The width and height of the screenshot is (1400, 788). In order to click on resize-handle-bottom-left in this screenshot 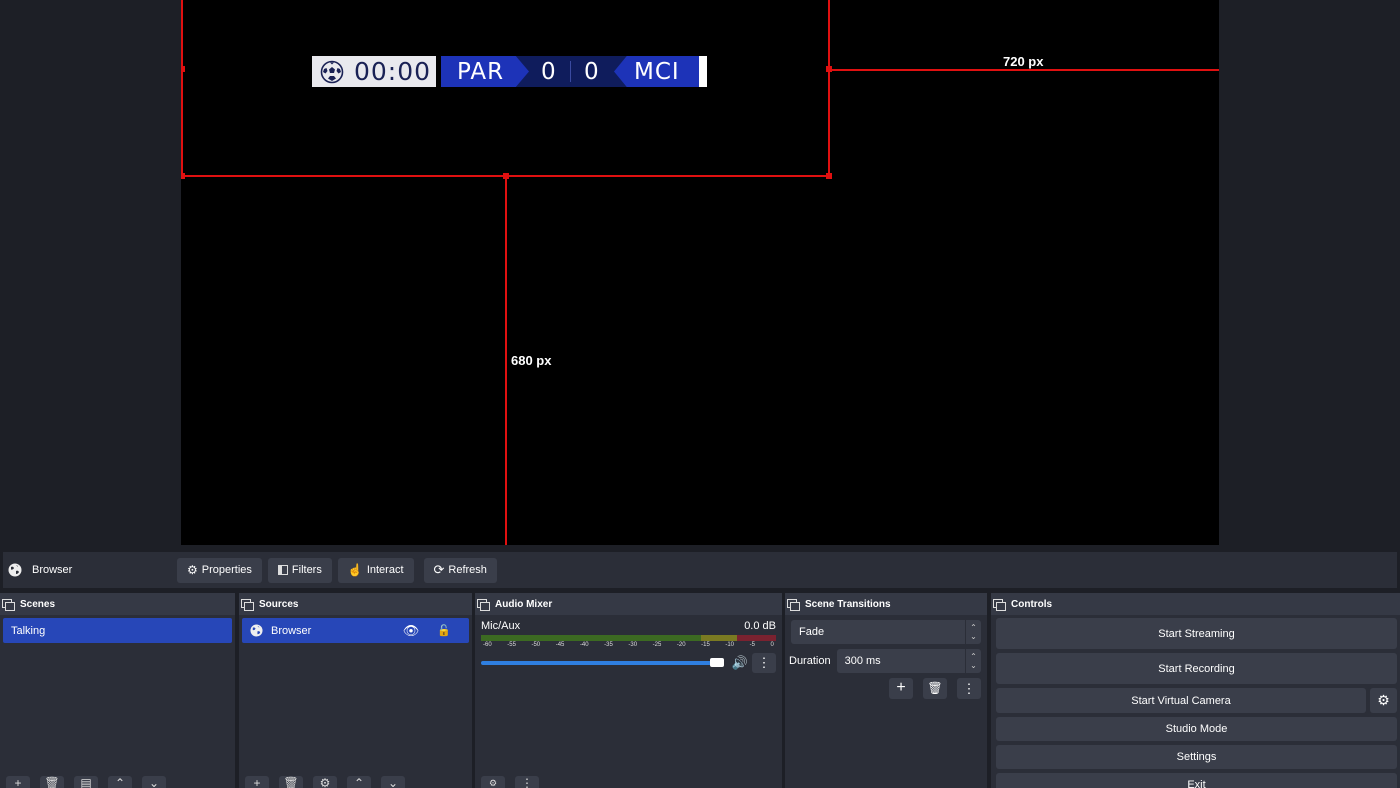, I will do `click(183, 176)`.